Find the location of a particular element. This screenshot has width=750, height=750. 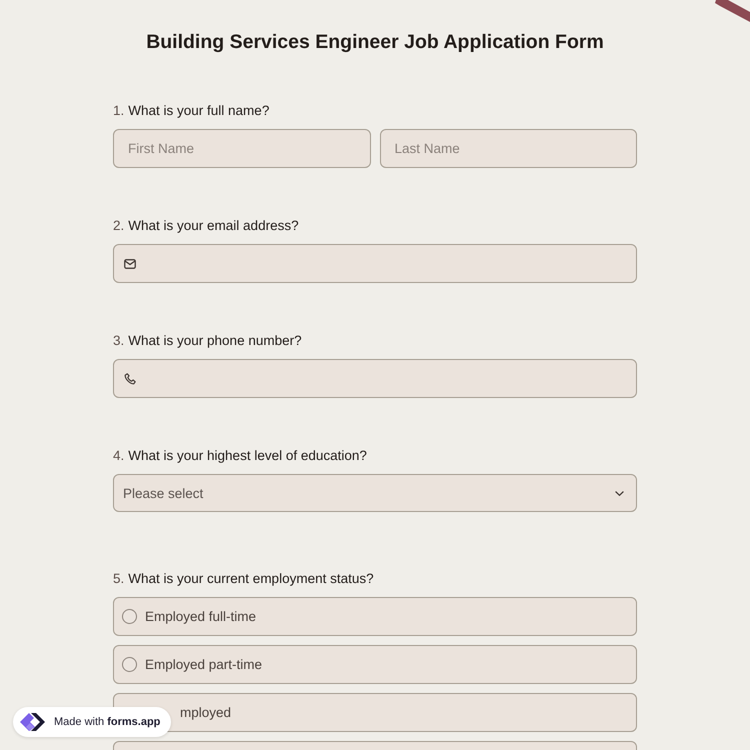

question-text: What is your email address? is located at coordinates (213, 225).